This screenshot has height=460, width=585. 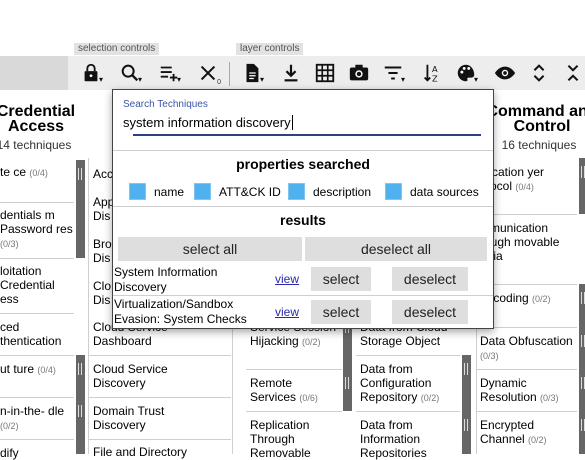 What do you see at coordinates (138, 418) in the screenshot?
I see `technique-cell: Domain Trust Discovery` at bounding box center [138, 418].